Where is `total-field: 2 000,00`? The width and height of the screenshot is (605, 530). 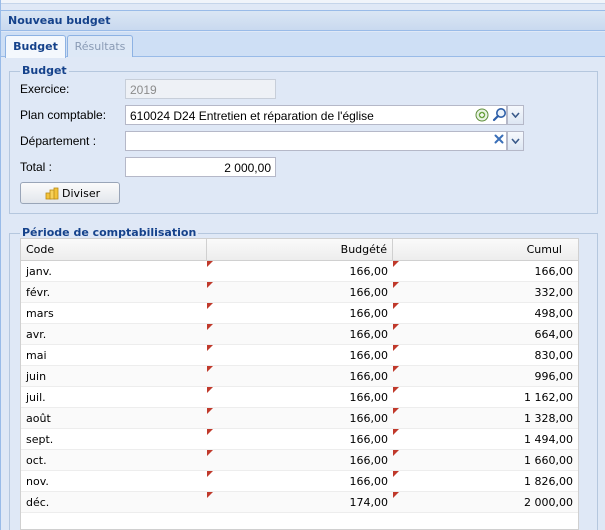 total-field: 2 000,00 is located at coordinates (200, 167).